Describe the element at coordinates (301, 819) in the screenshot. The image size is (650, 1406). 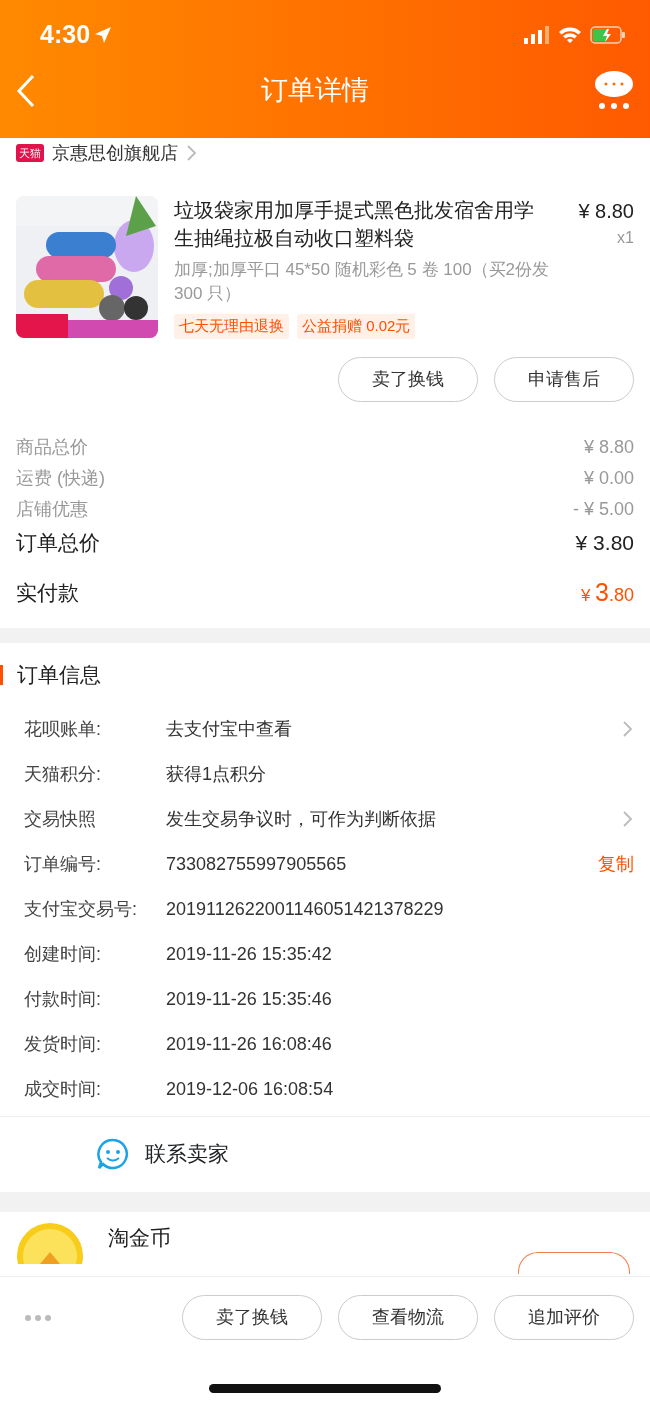
I see `info-value: 发生交易争议时，可作为判断依据` at that location.